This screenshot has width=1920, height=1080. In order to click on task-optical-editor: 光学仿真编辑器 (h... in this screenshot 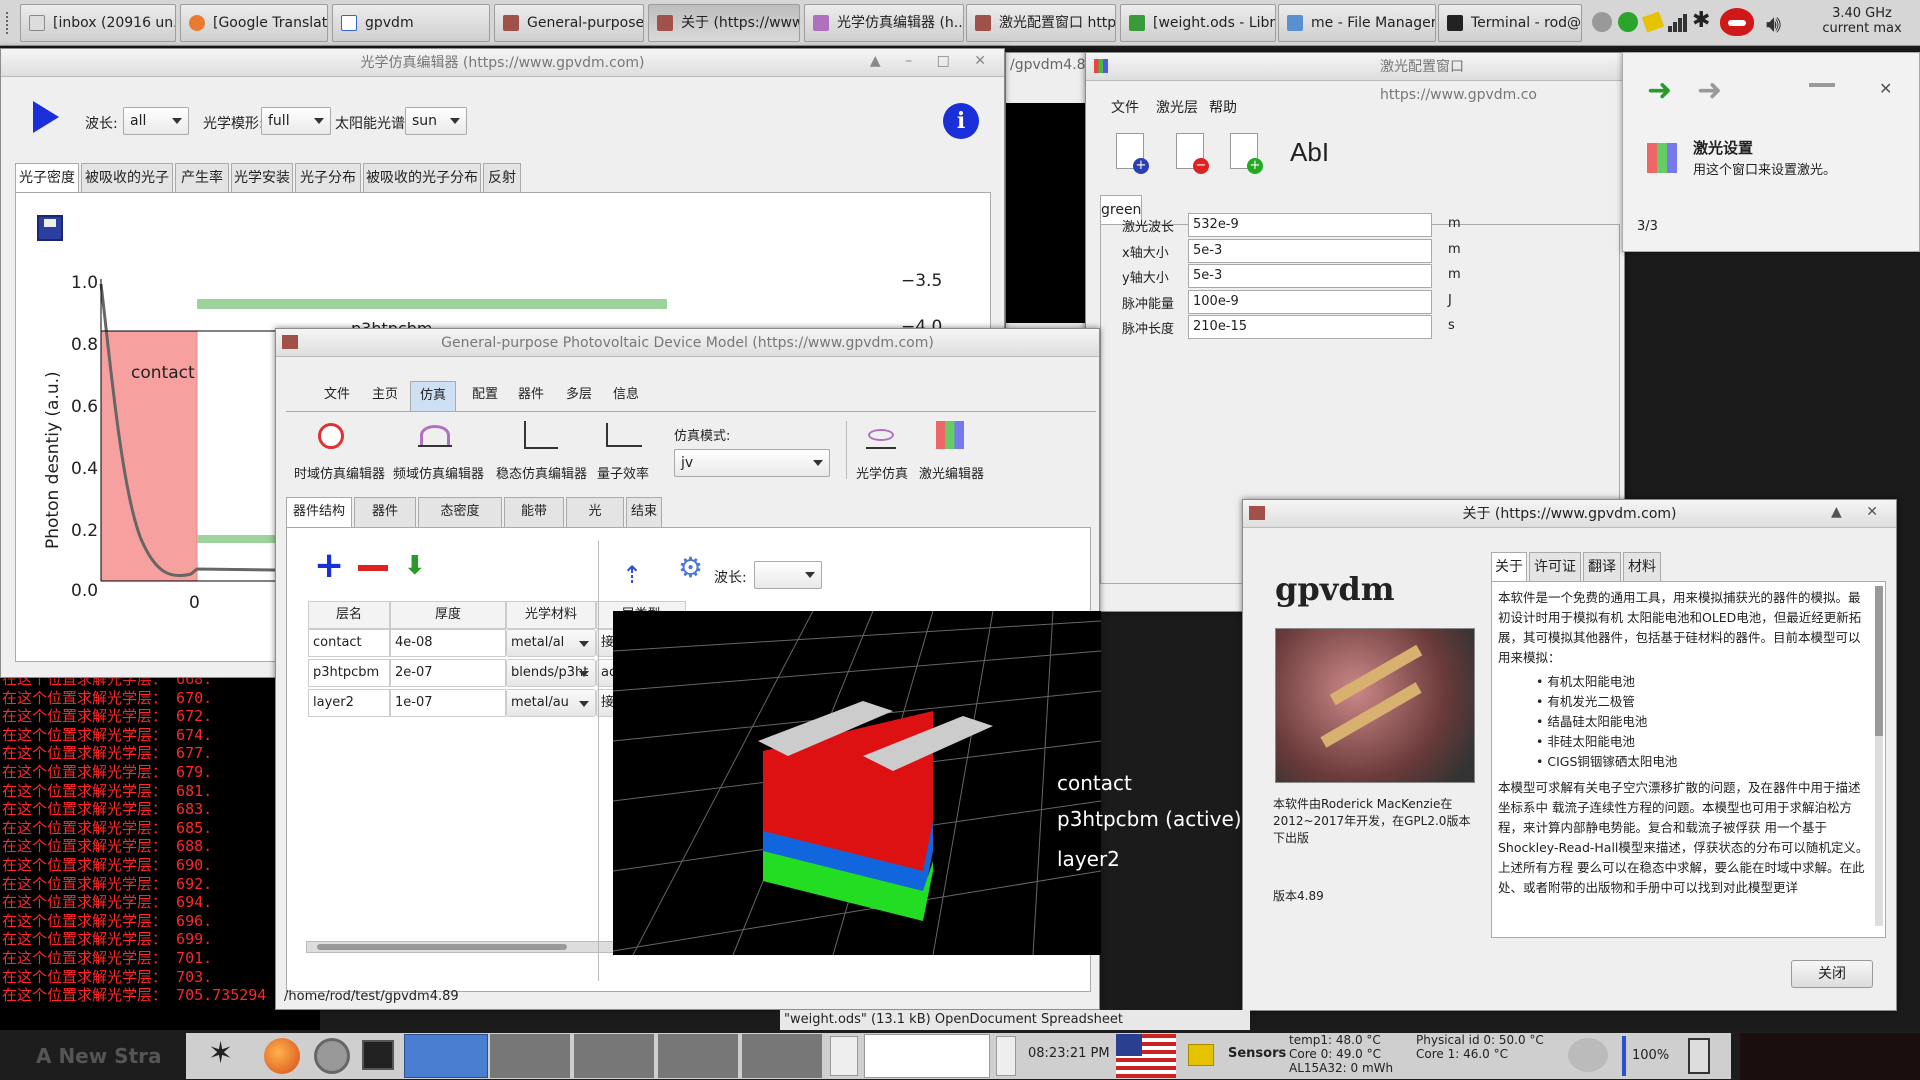, I will do `click(884, 23)`.